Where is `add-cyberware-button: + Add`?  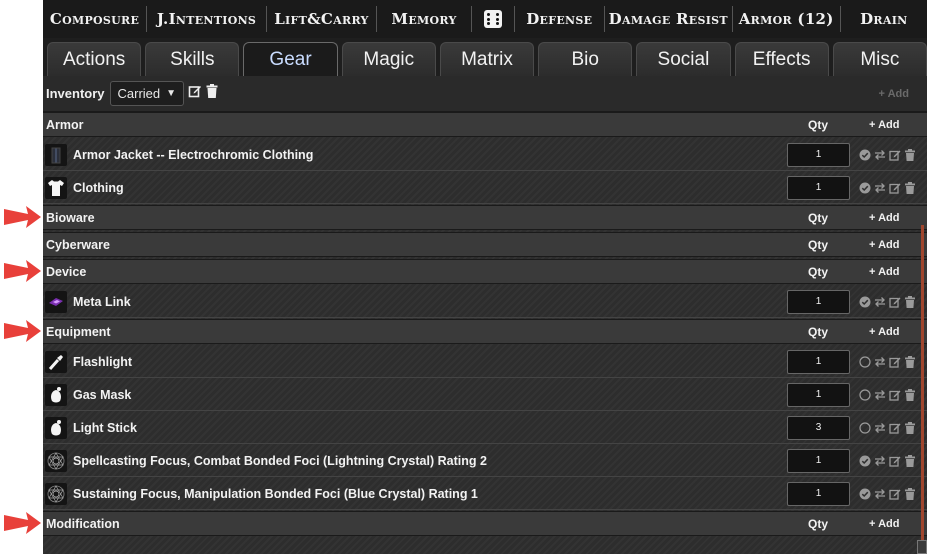 add-cyberware-button: + Add is located at coordinates (884, 245).